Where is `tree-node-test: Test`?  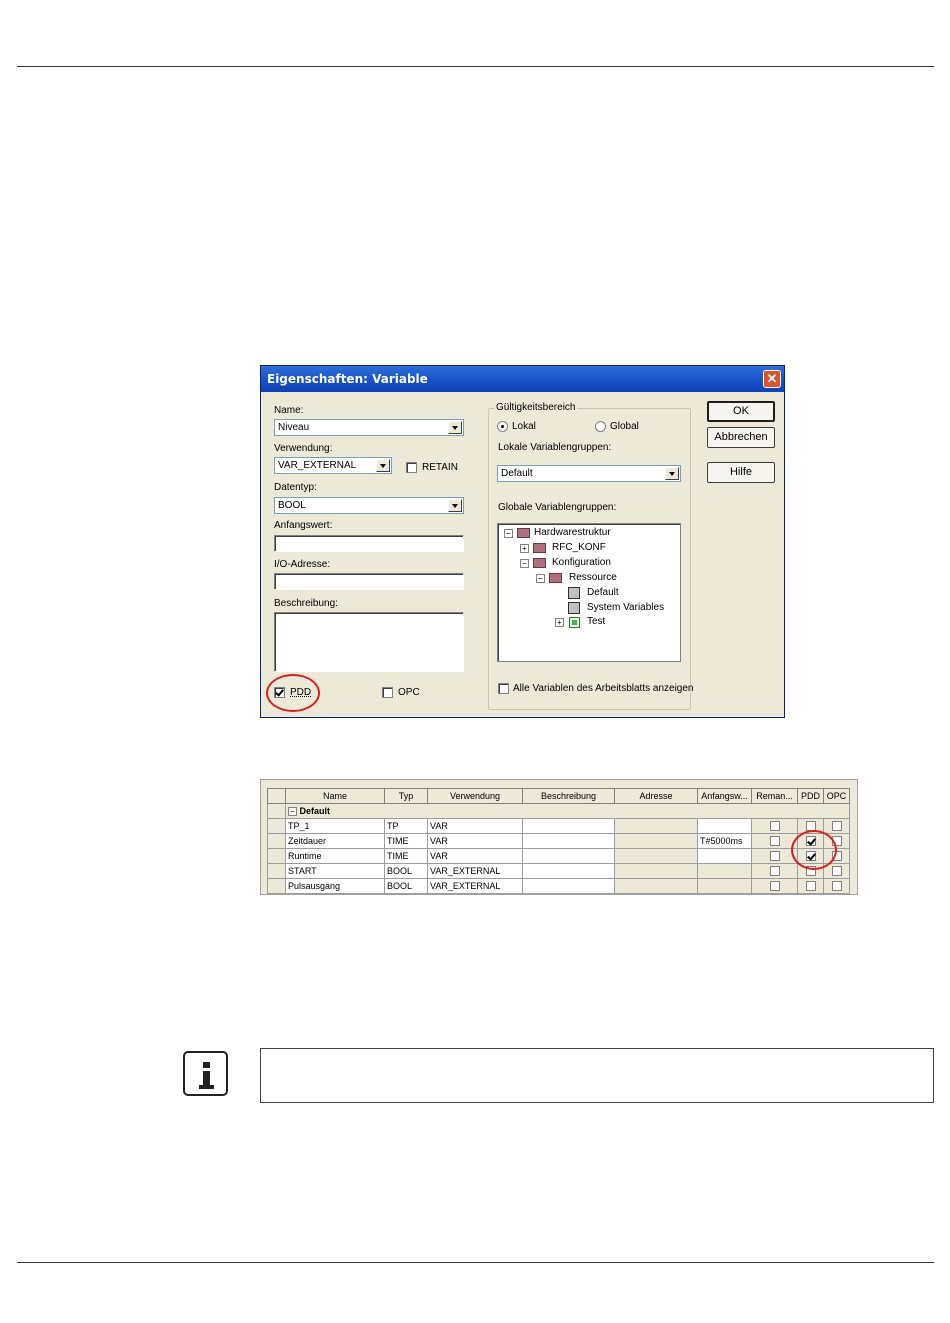 tree-node-test: Test is located at coordinates (596, 621).